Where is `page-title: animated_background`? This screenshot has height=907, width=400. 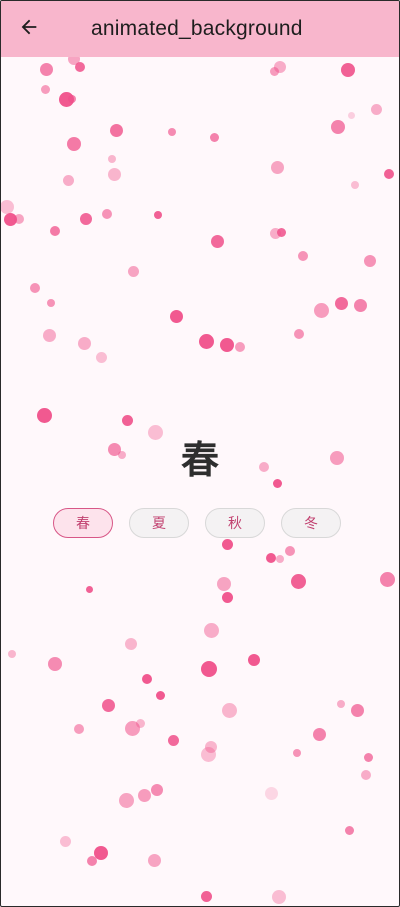
page-title: animated_background is located at coordinates (197, 28).